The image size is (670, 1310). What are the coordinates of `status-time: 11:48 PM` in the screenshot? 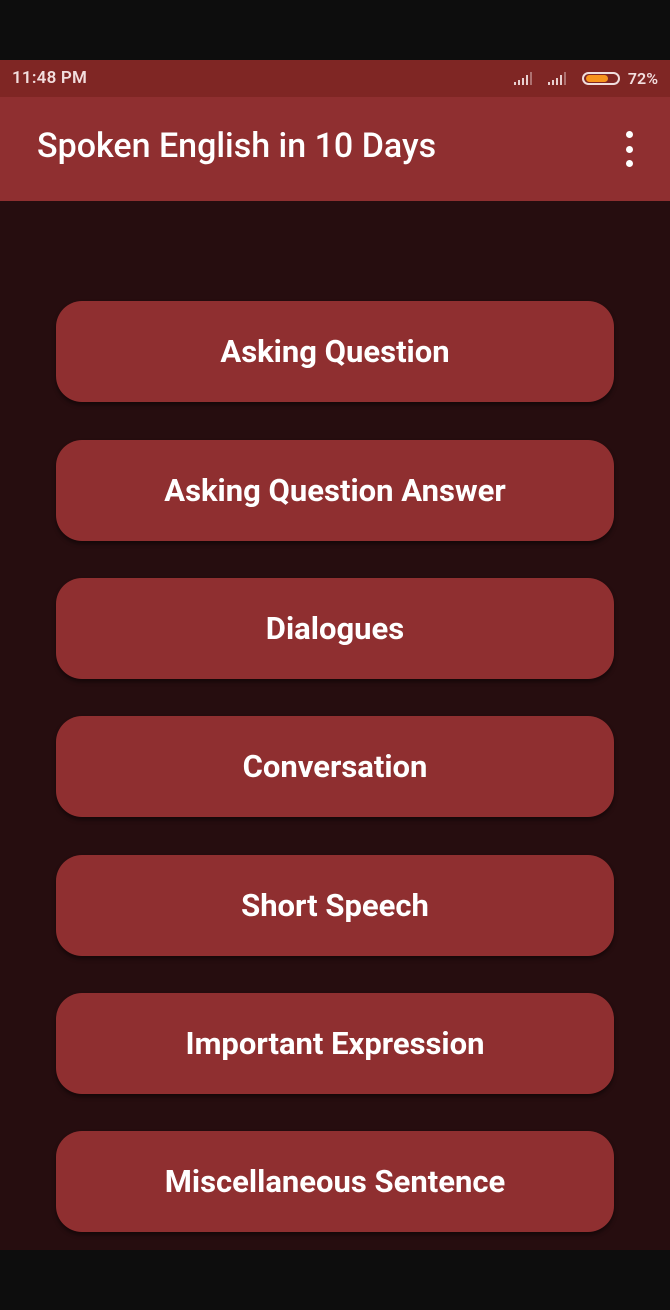 It's located at (50, 78).